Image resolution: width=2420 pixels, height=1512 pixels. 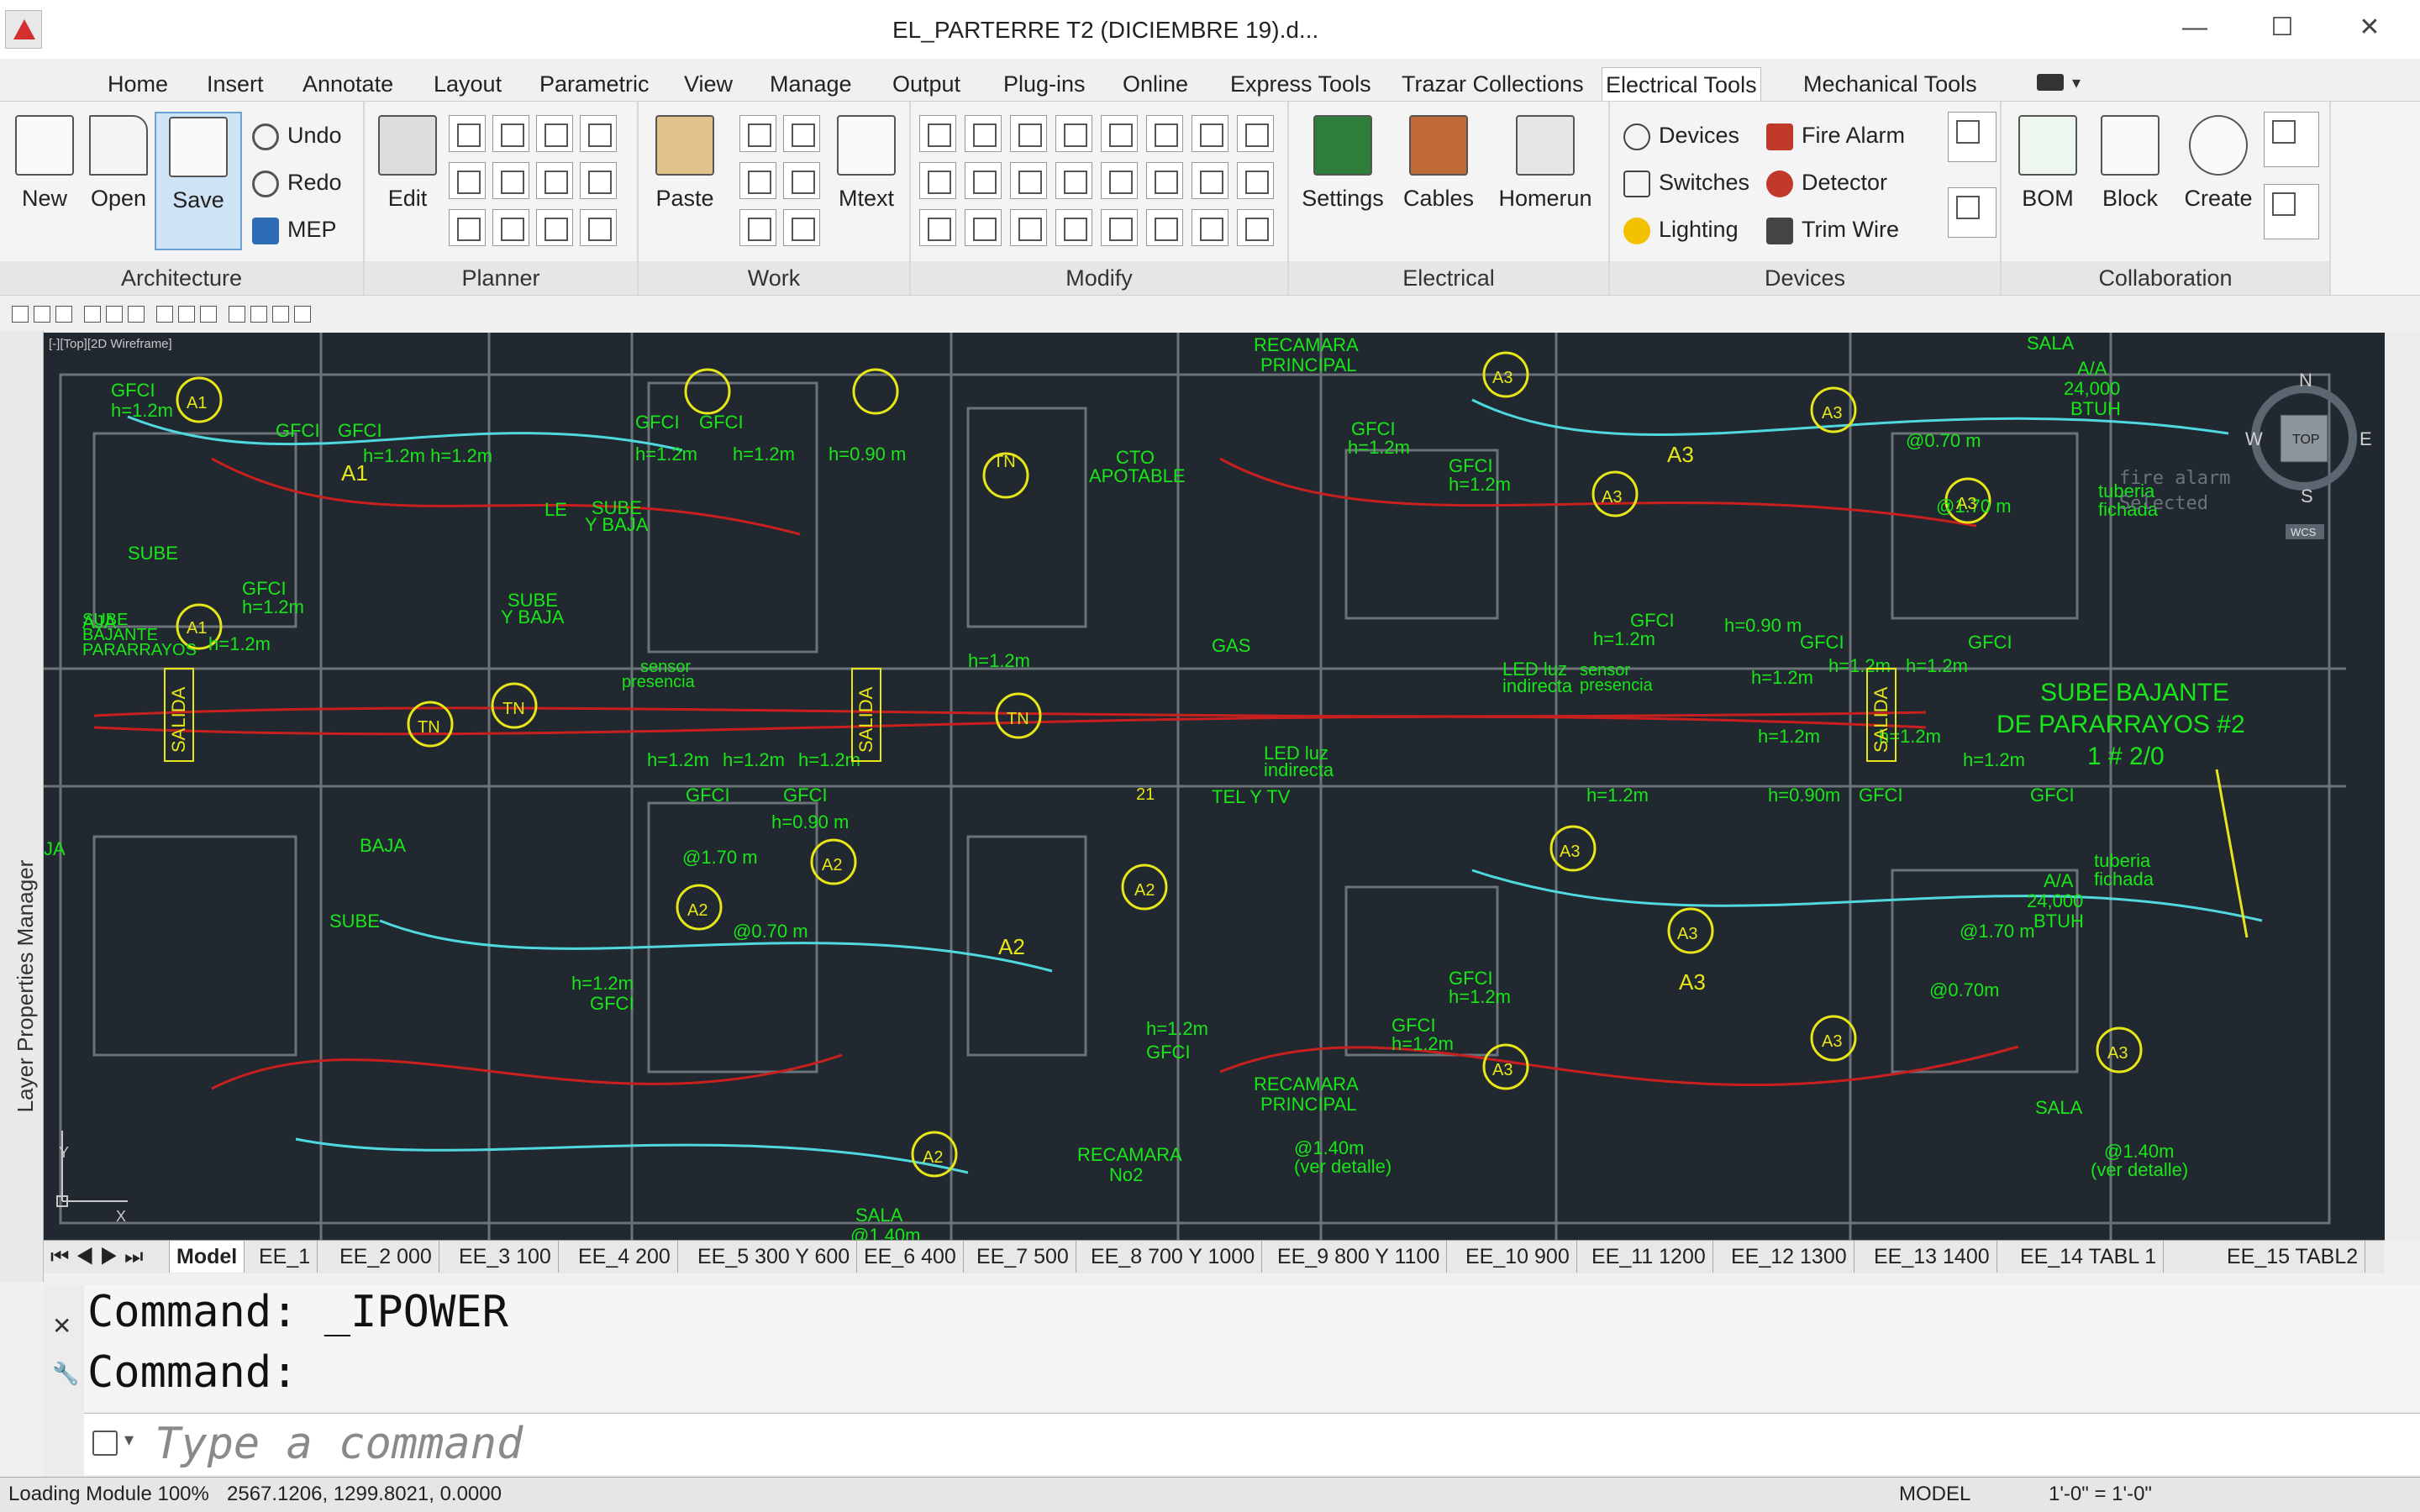 What do you see at coordinates (2304, 532) in the screenshot?
I see `wcs-label: WCS` at bounding box center [2304, 532].